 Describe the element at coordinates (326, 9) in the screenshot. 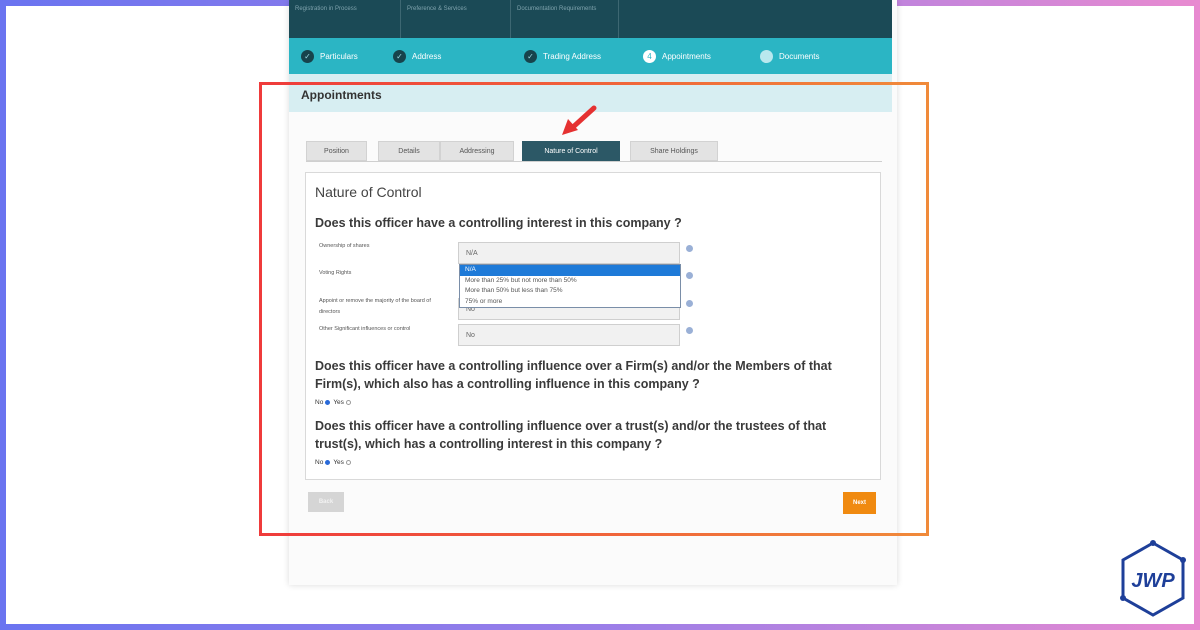

I see `header-col-text: Registration in Process` at that location.